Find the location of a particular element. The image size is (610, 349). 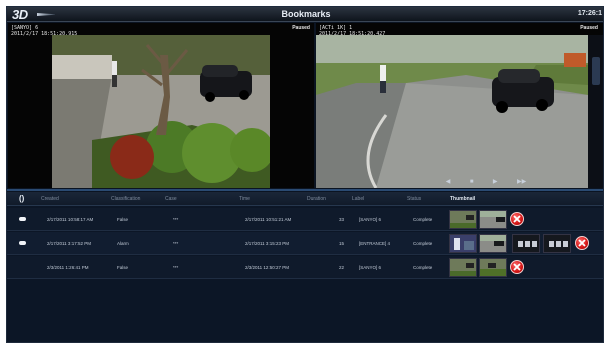

column-classification: Classification is located at coordinates (125, 199).